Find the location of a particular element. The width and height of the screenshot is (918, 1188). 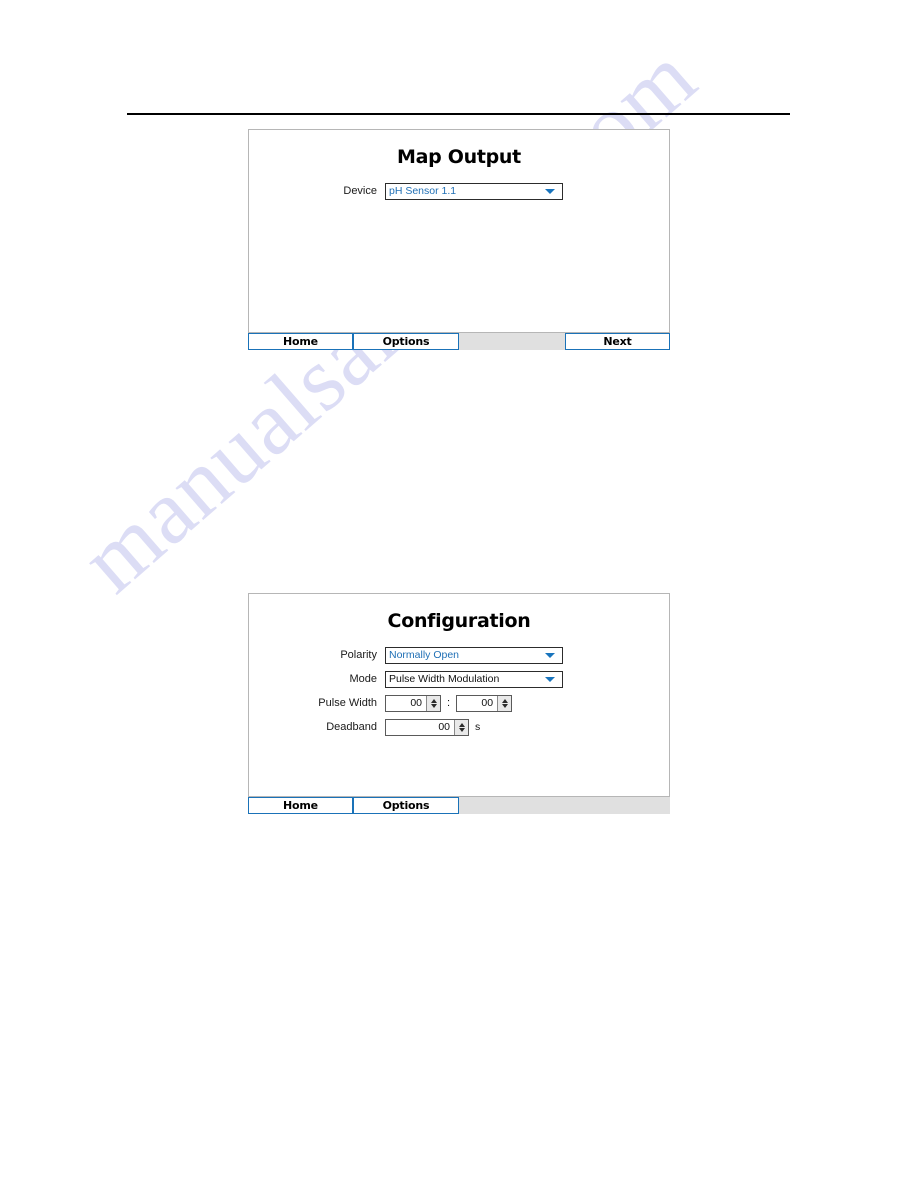

map-output-button-bar: Home Options Next is located at coordinates (459, 341).